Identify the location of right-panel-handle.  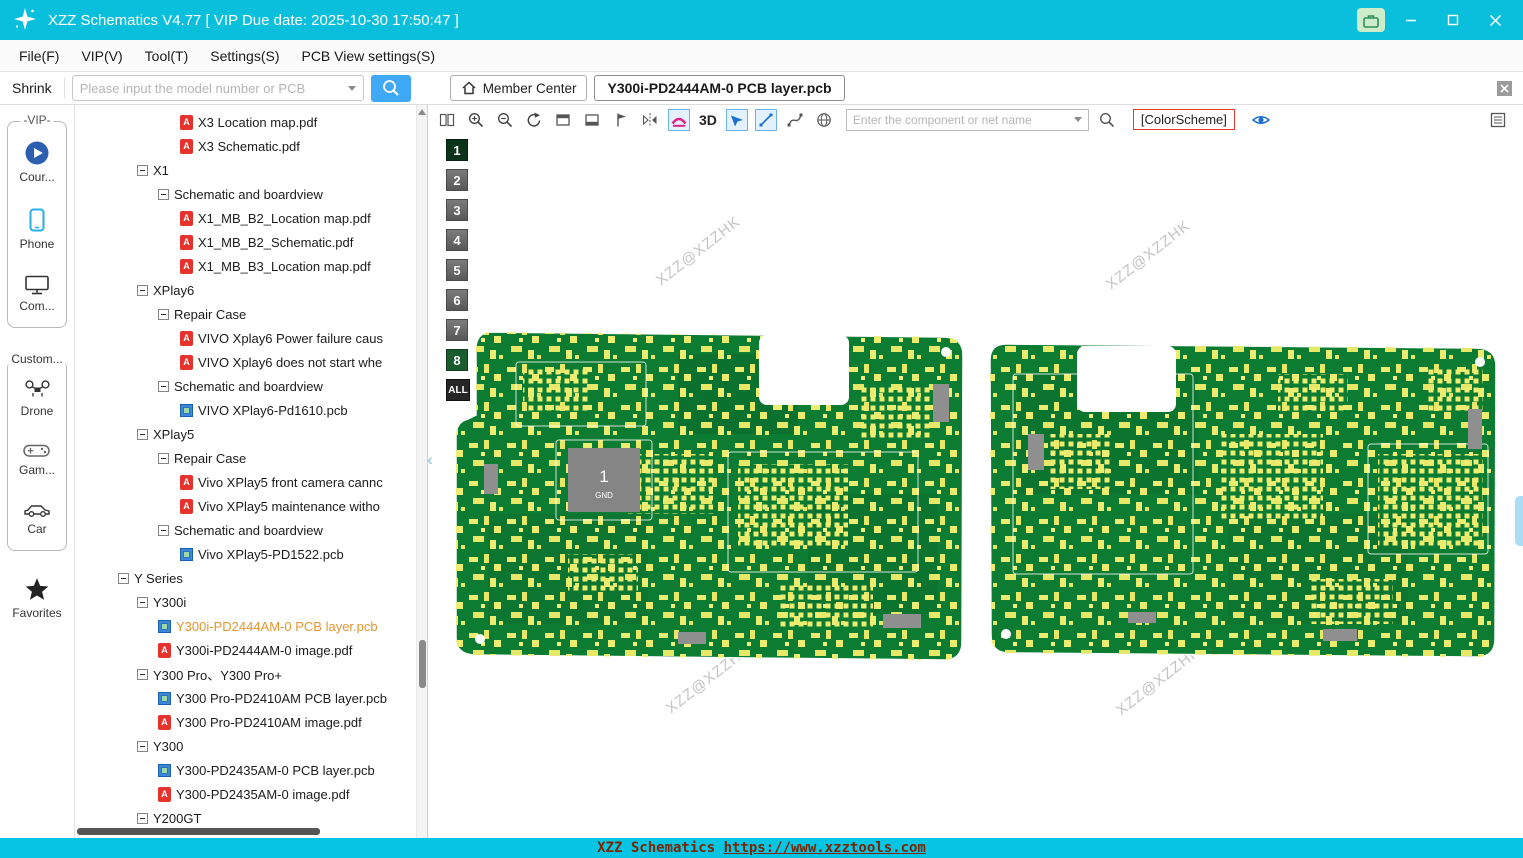
(1519, 521).